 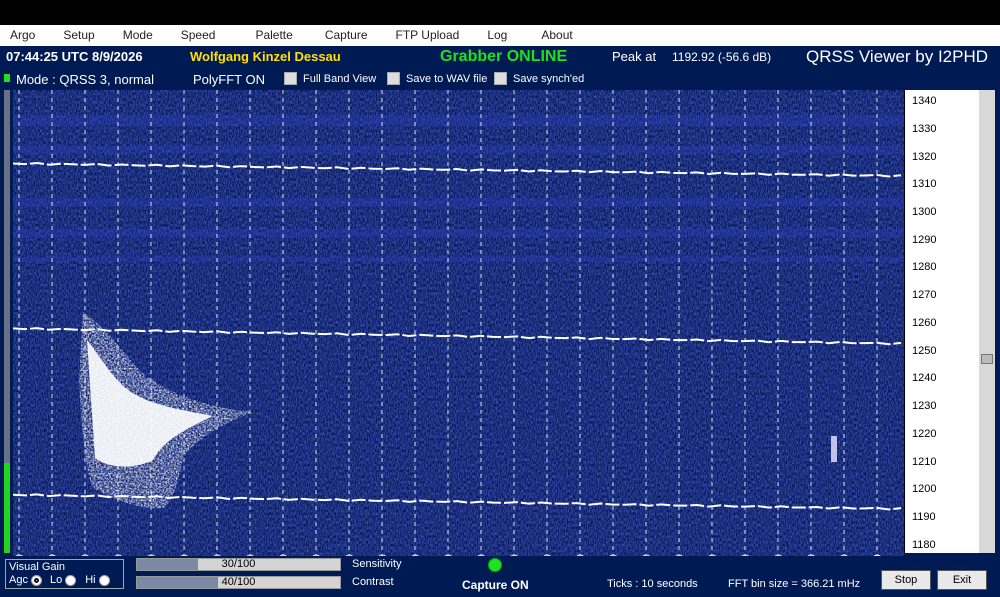 What do you see at coordinates (924, 128) in the screenshot?
I see `frequency-tick-label: 1330` at bounding box center [924, 128].